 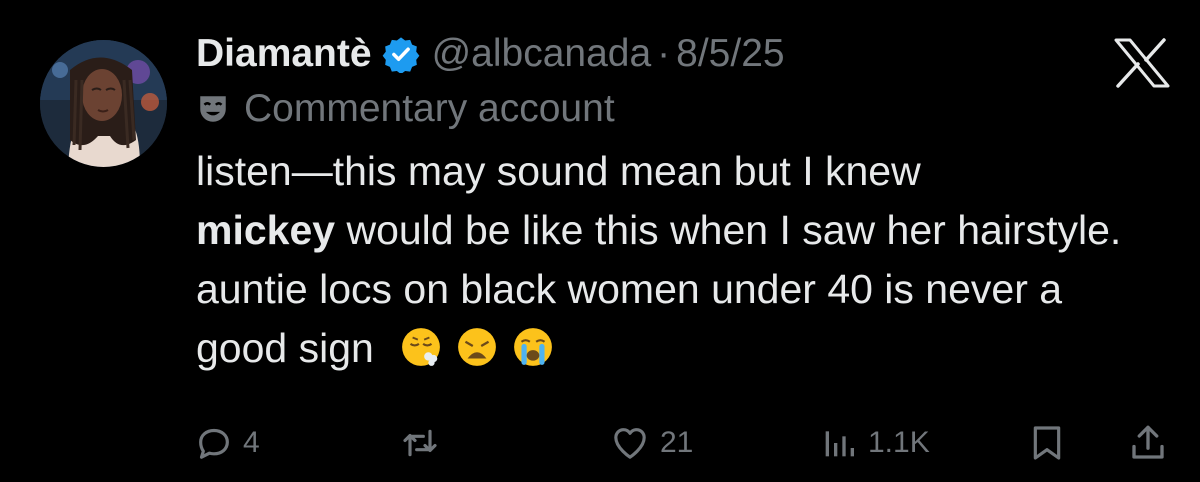 I want to click on weary-face-emoji, so click(x=476, y=347).